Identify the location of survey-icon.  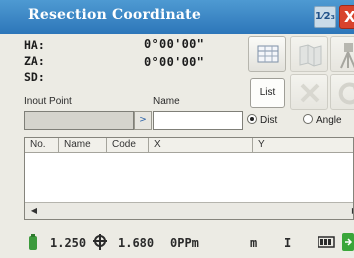
(347, 56).